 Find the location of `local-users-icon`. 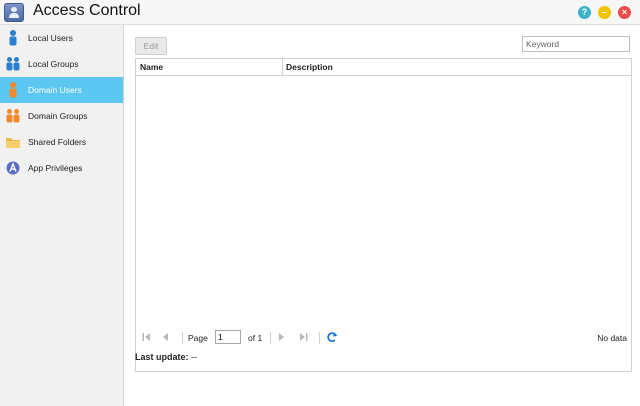

local-users-icon is located at coordinates (13, 38).